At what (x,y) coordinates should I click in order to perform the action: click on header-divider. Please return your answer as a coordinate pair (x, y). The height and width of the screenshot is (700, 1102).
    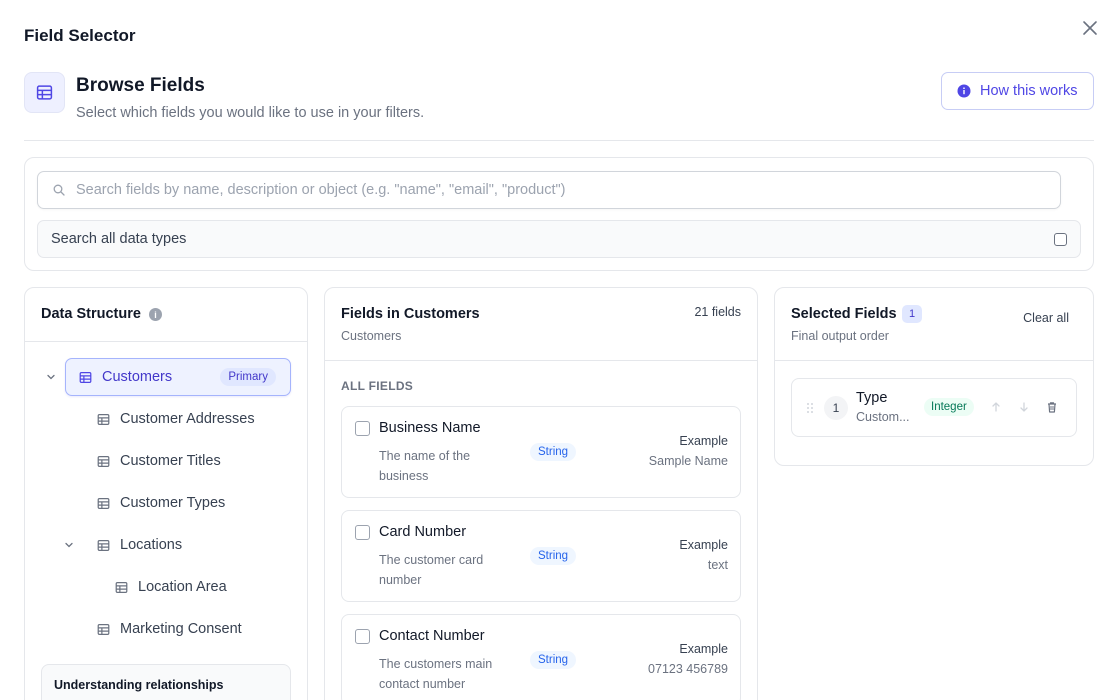
    Looking at the image, I should click on (559, 140).